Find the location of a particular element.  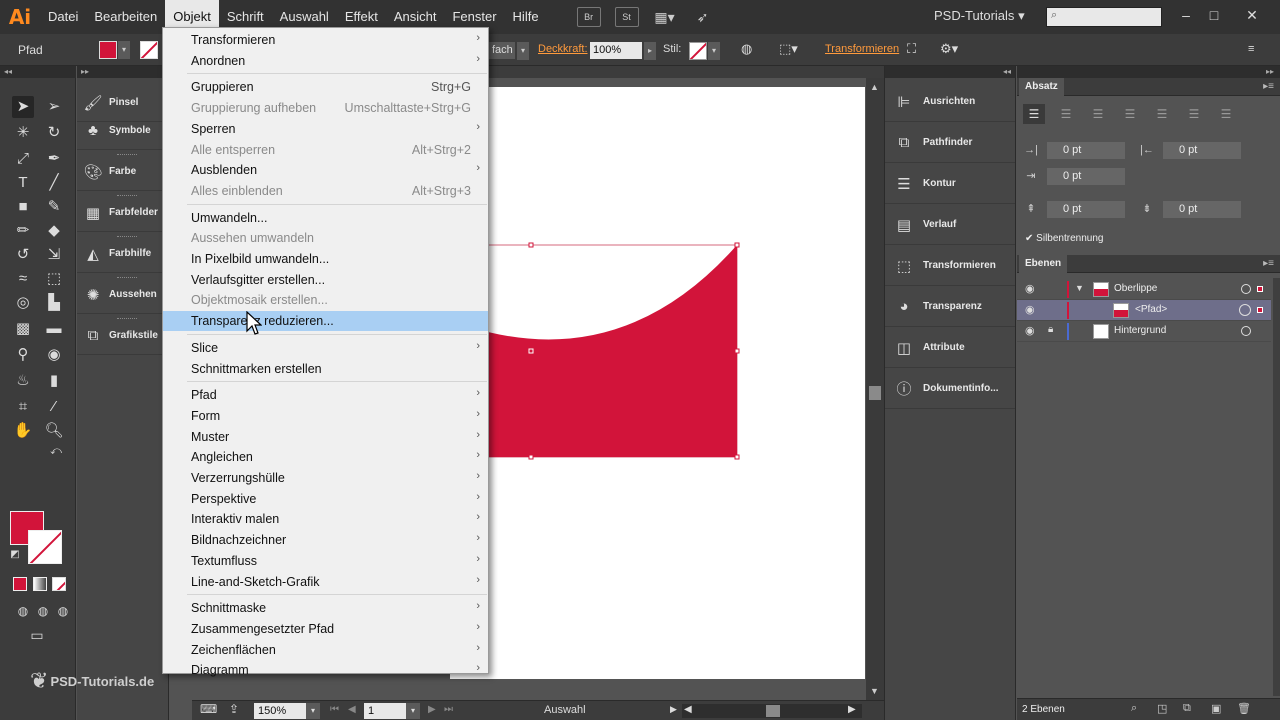

opacity-field: 100% is located at coordinates (616, 50).